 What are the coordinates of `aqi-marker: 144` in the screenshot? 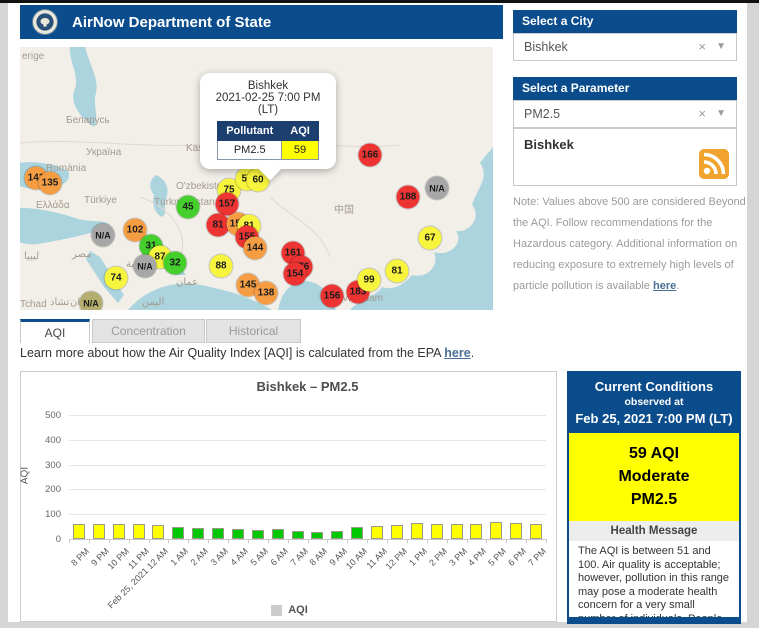 It's located at (255, 248).